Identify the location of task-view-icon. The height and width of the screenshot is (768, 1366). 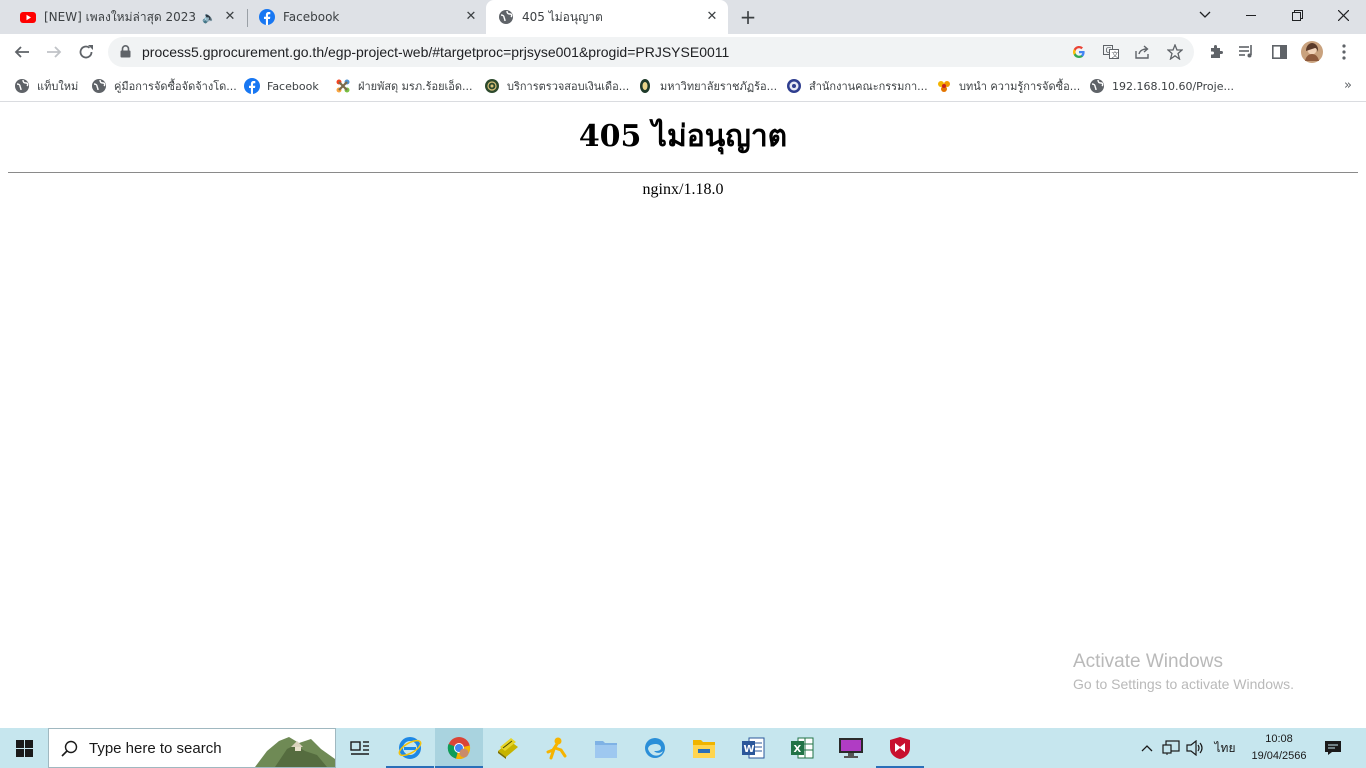
(359, 748).